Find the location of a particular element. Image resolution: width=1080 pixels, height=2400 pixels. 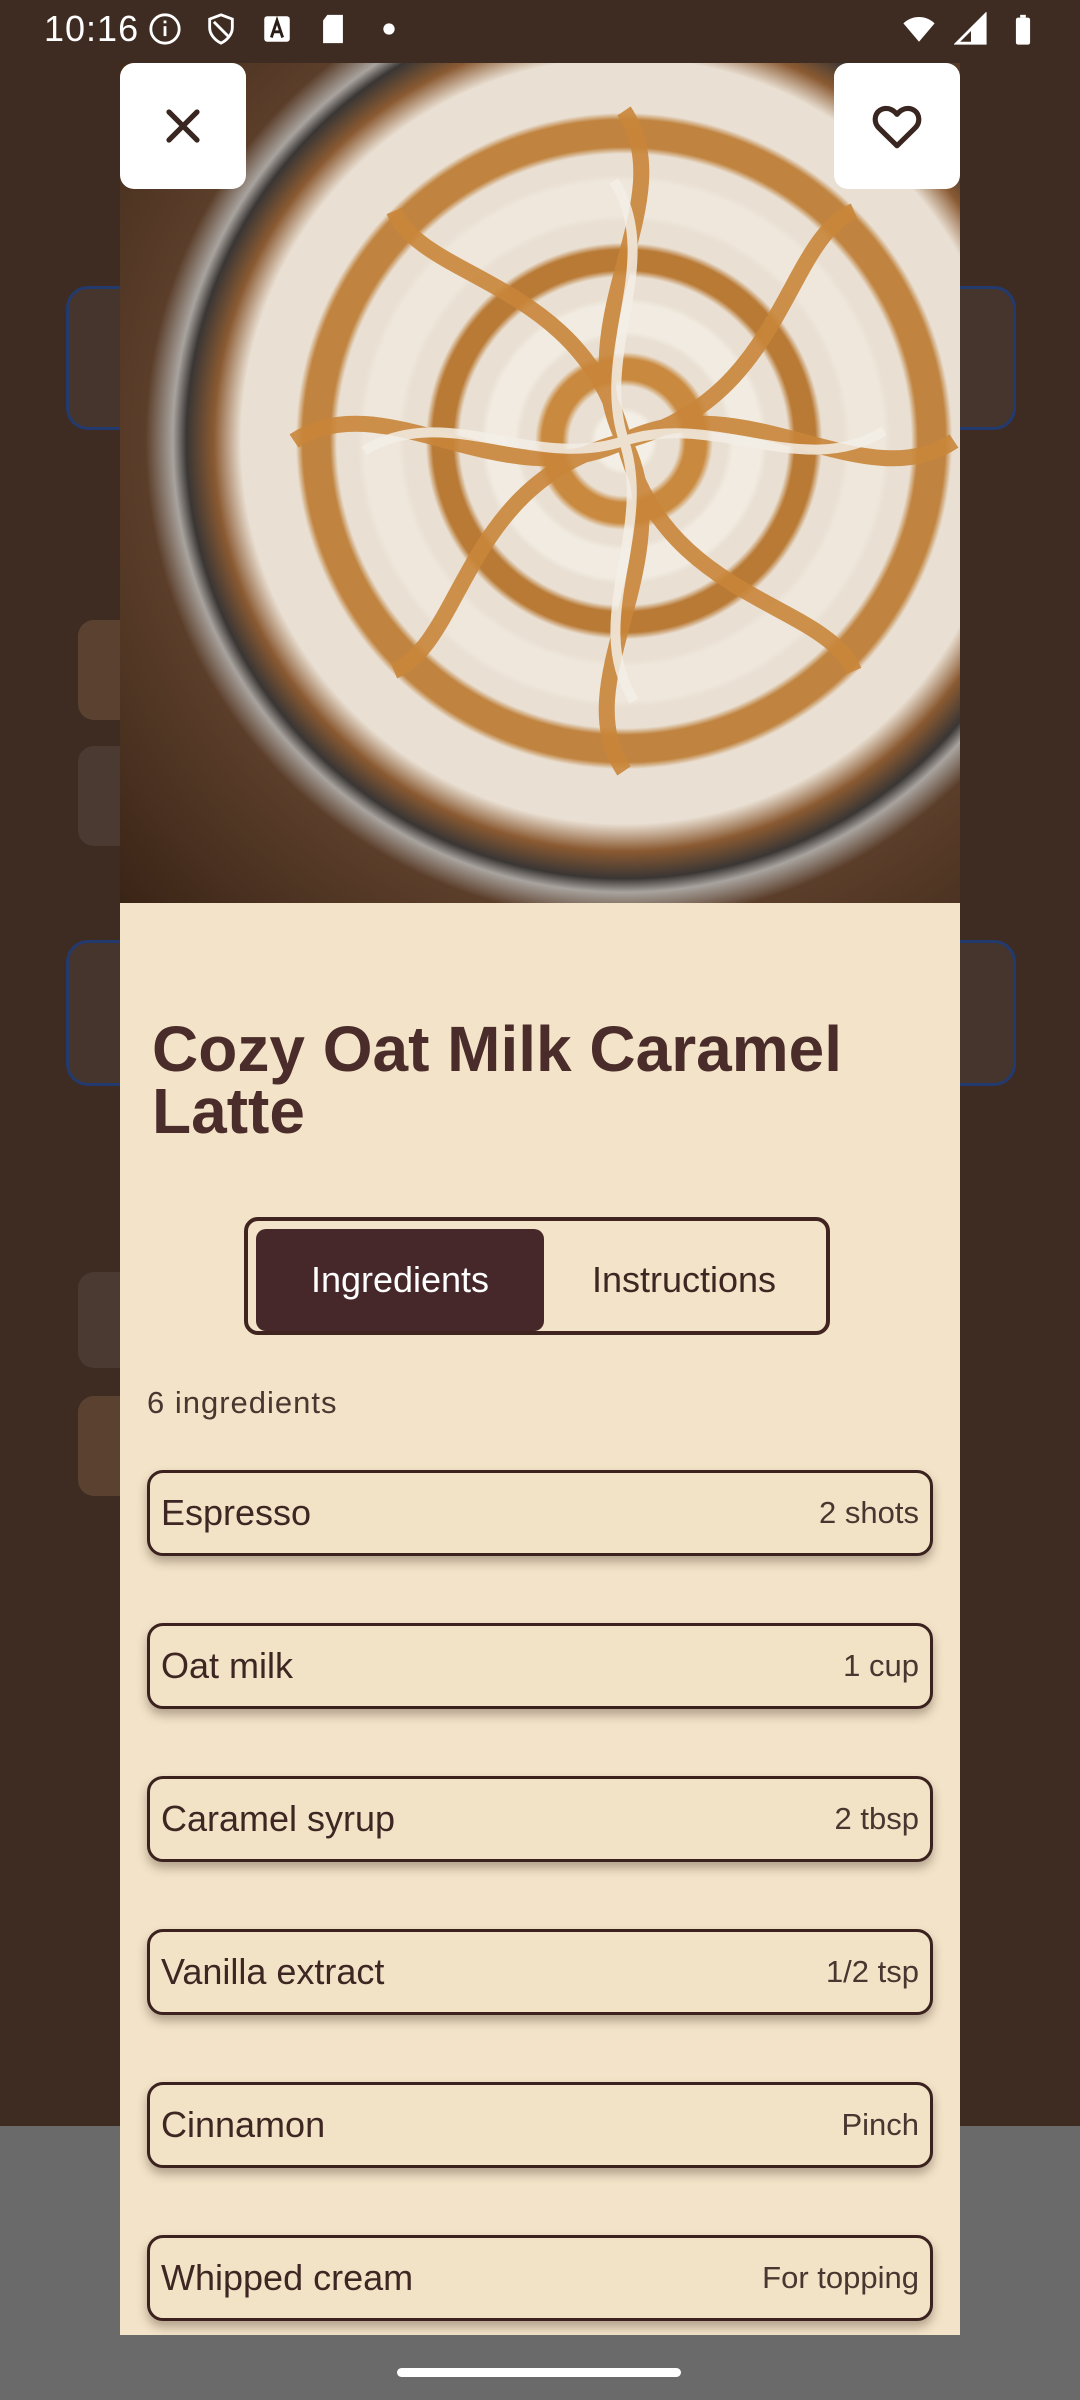

status-time: 10:16 is located at coordinates (92, 28).